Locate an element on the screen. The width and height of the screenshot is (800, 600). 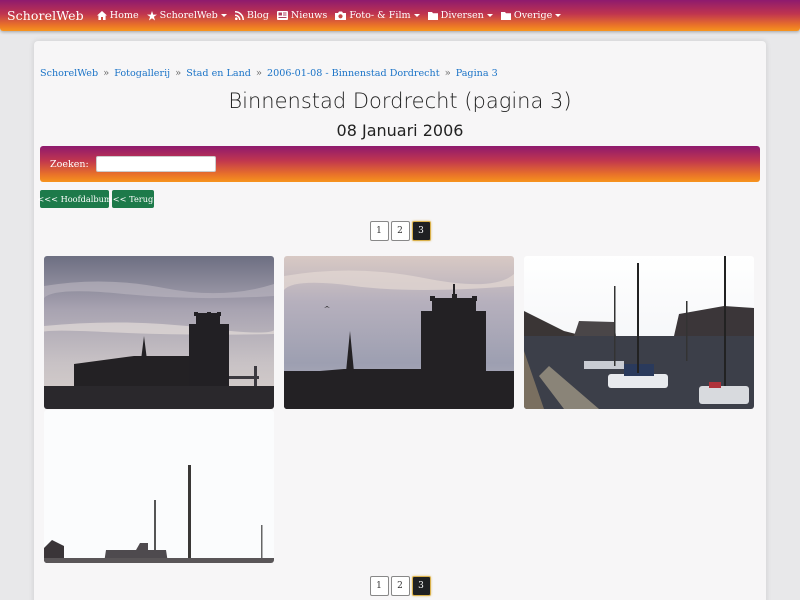
nav-home: Home is located at coordinates (117, 15).